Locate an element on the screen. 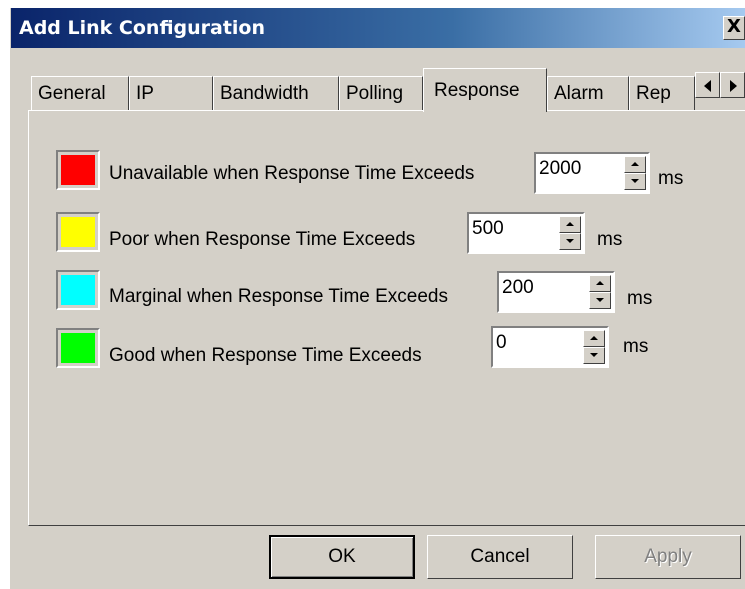 Image resolution: width=745 pixels, height=589 pixels. ok-button: OK is located at coordinates (342, 557).